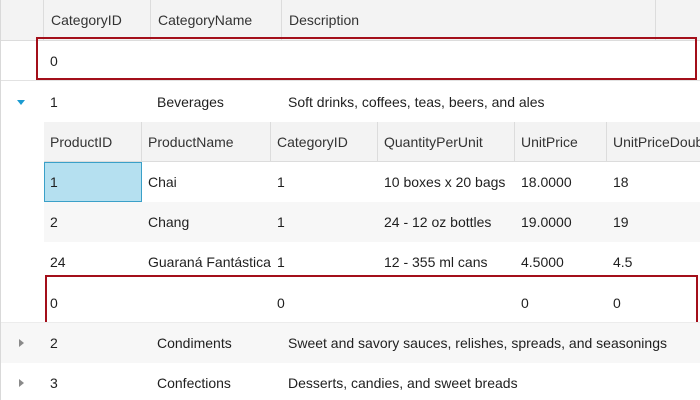 Image resolution: width=700 pixels, height=400 pixels. Describe the element at coordinates (21, 102) in the screenshot. I see `triangle-down-icon` at that location.